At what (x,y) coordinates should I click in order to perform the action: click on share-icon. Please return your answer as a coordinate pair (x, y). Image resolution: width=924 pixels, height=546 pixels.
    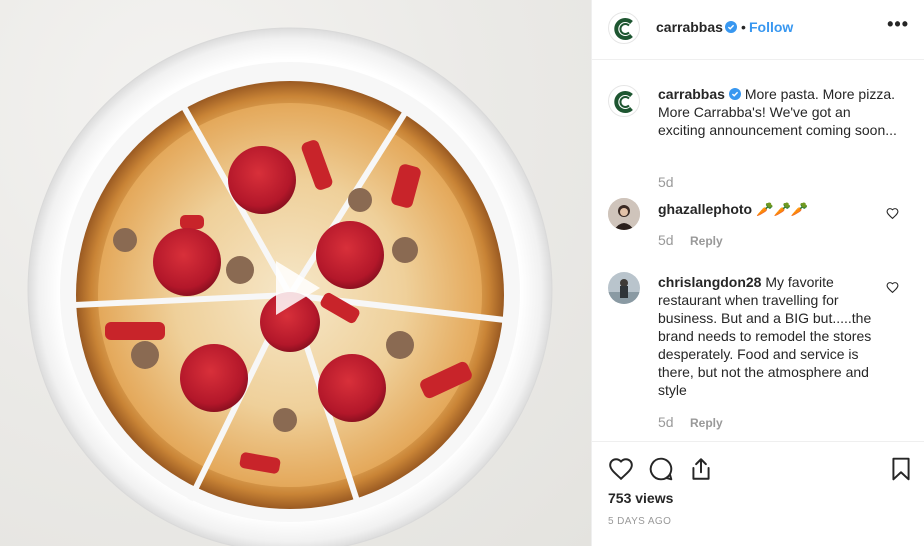
    Looking at the image, I should click on (701, 469).